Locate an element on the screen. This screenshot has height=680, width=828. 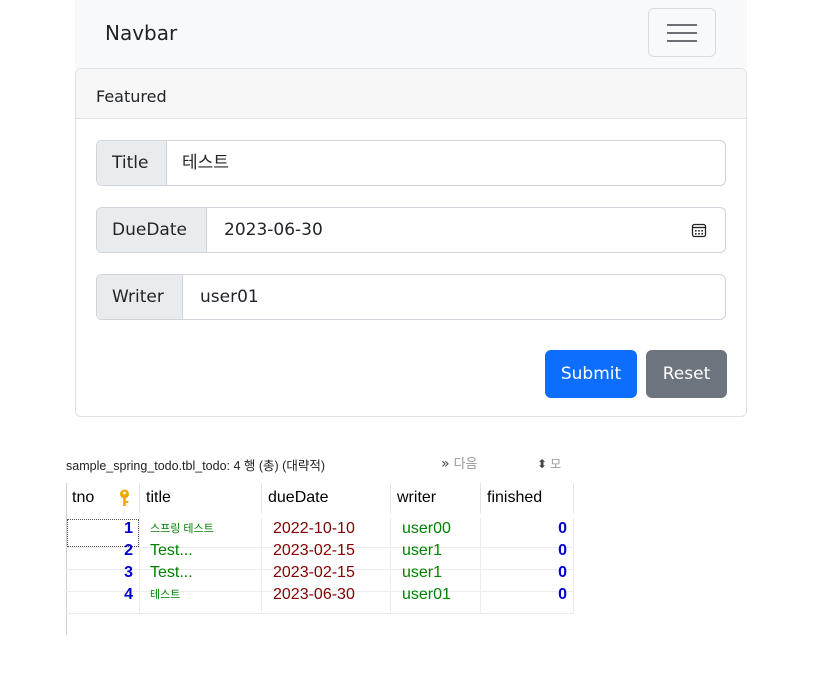
next-page-button: » 다음 is located at coordinates (459, 462).